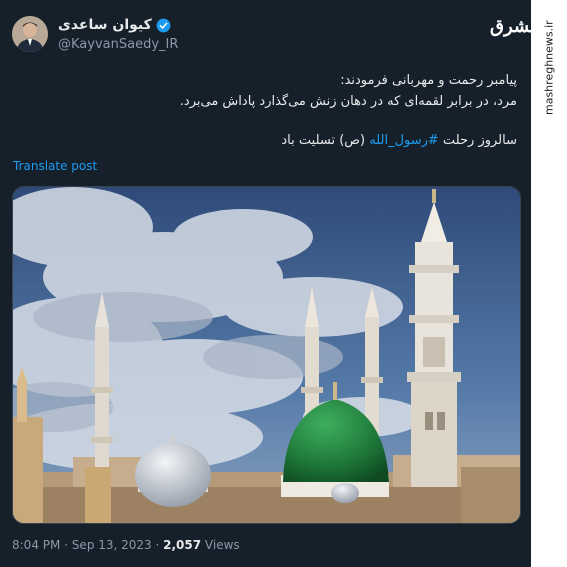  What do you see at coordinates (477, 140) in the screenshot?
I see `tweet-line-3-start: سالروز رحلت` at bounding box center [477, 140].